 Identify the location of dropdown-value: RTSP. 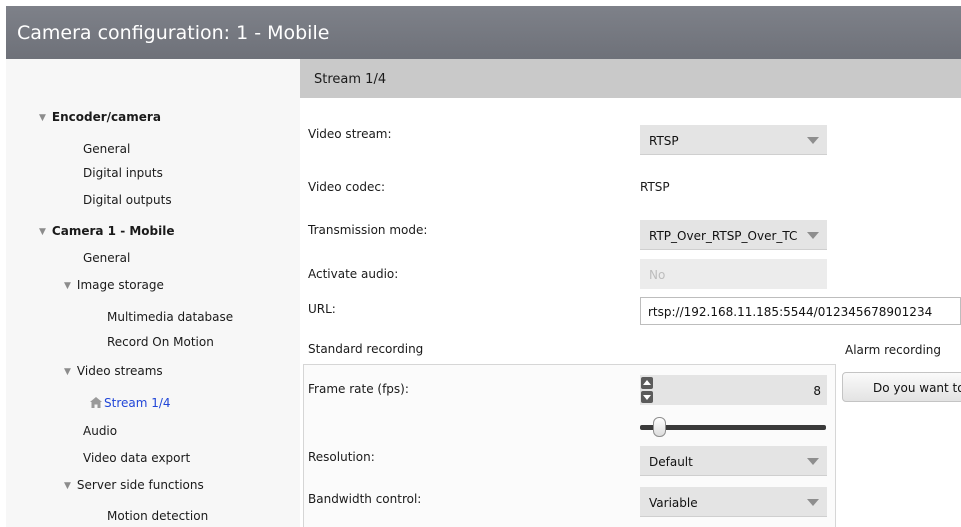
(664, 141).